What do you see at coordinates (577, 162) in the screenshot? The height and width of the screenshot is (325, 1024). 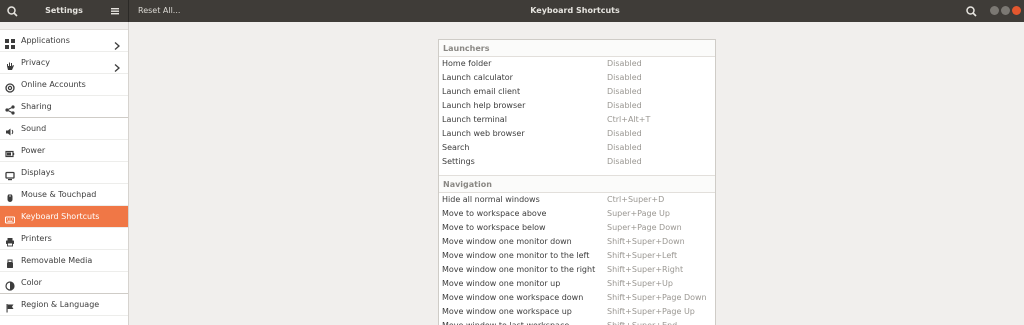 I see `shortcut-row: Settings Disabled` at bounding box center [577, 162].